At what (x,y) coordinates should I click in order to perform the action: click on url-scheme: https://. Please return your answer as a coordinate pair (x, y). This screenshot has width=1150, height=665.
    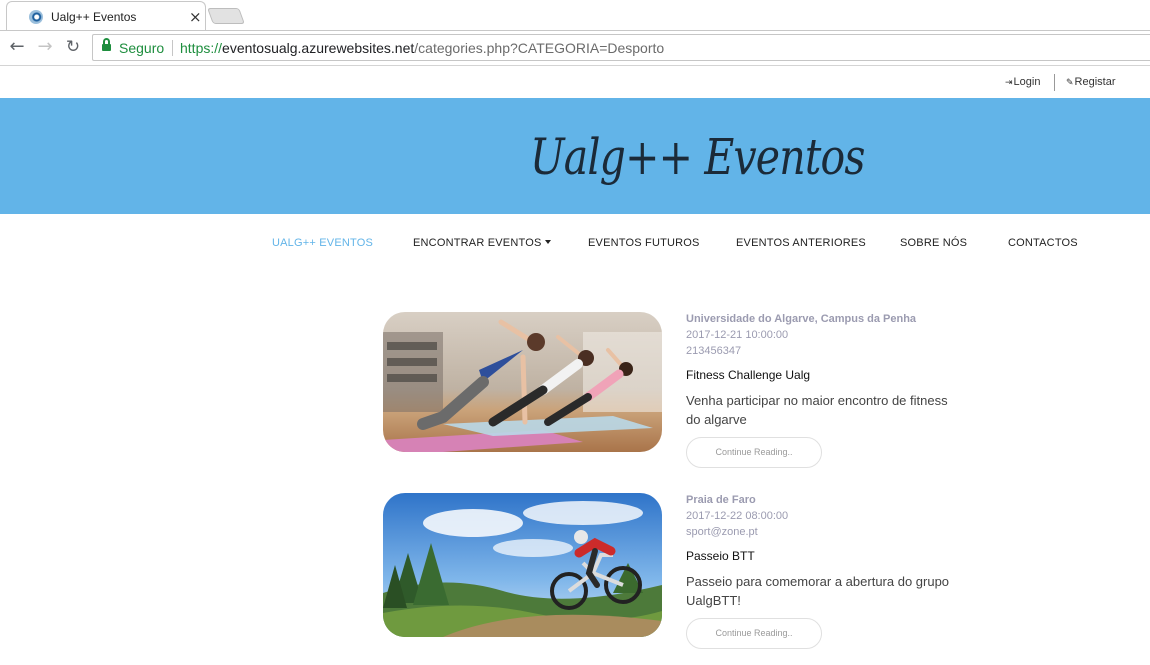
    Looking at the image, I should click on (201, 48).